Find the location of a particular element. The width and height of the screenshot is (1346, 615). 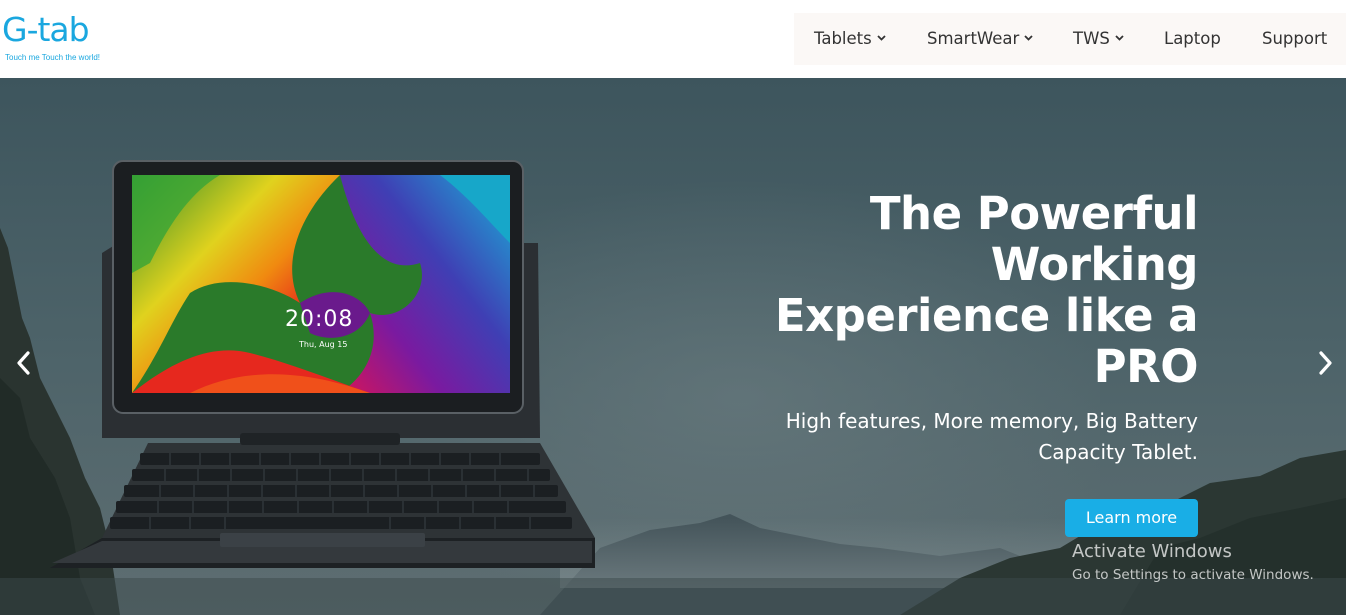

nav-item-laptop: Laptop is located at coordinates (1192, 38).